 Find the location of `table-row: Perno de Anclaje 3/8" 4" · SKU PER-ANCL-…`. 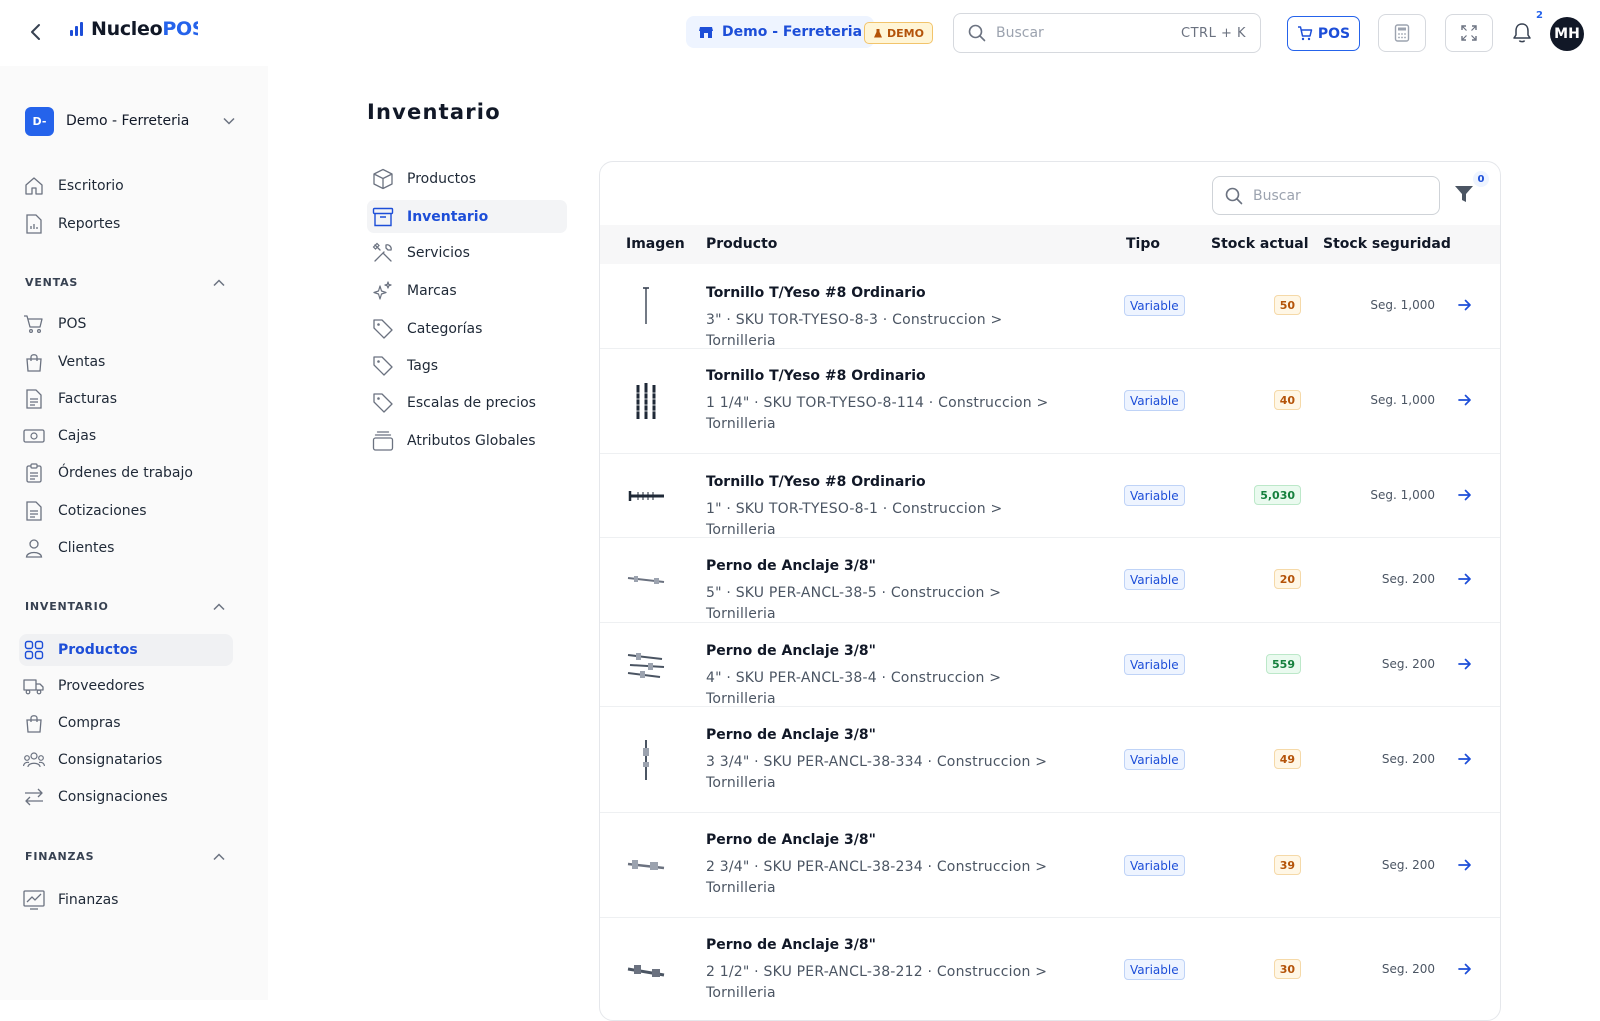

table-row: Perno de Anclaje 3/8" 4" · SKU PER-ANCL-… is located at coordinates (1050, 665).